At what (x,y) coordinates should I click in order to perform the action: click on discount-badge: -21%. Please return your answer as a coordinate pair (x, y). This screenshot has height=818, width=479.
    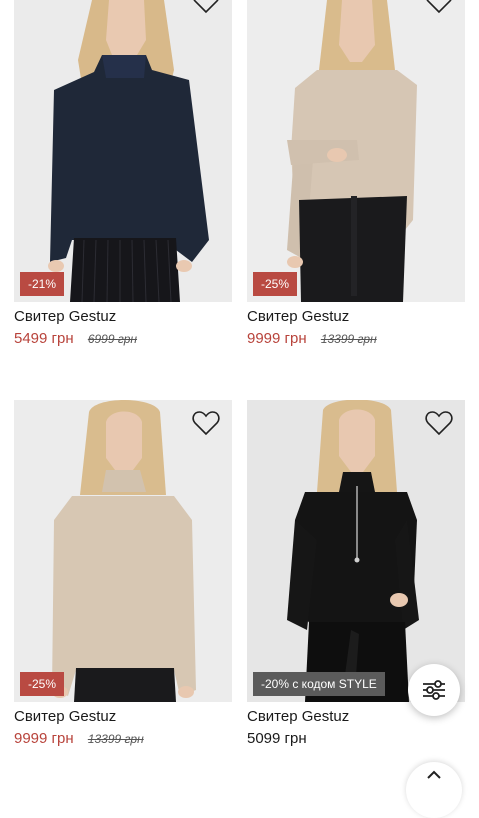
    Looking at the image, I should click on (42, 284).